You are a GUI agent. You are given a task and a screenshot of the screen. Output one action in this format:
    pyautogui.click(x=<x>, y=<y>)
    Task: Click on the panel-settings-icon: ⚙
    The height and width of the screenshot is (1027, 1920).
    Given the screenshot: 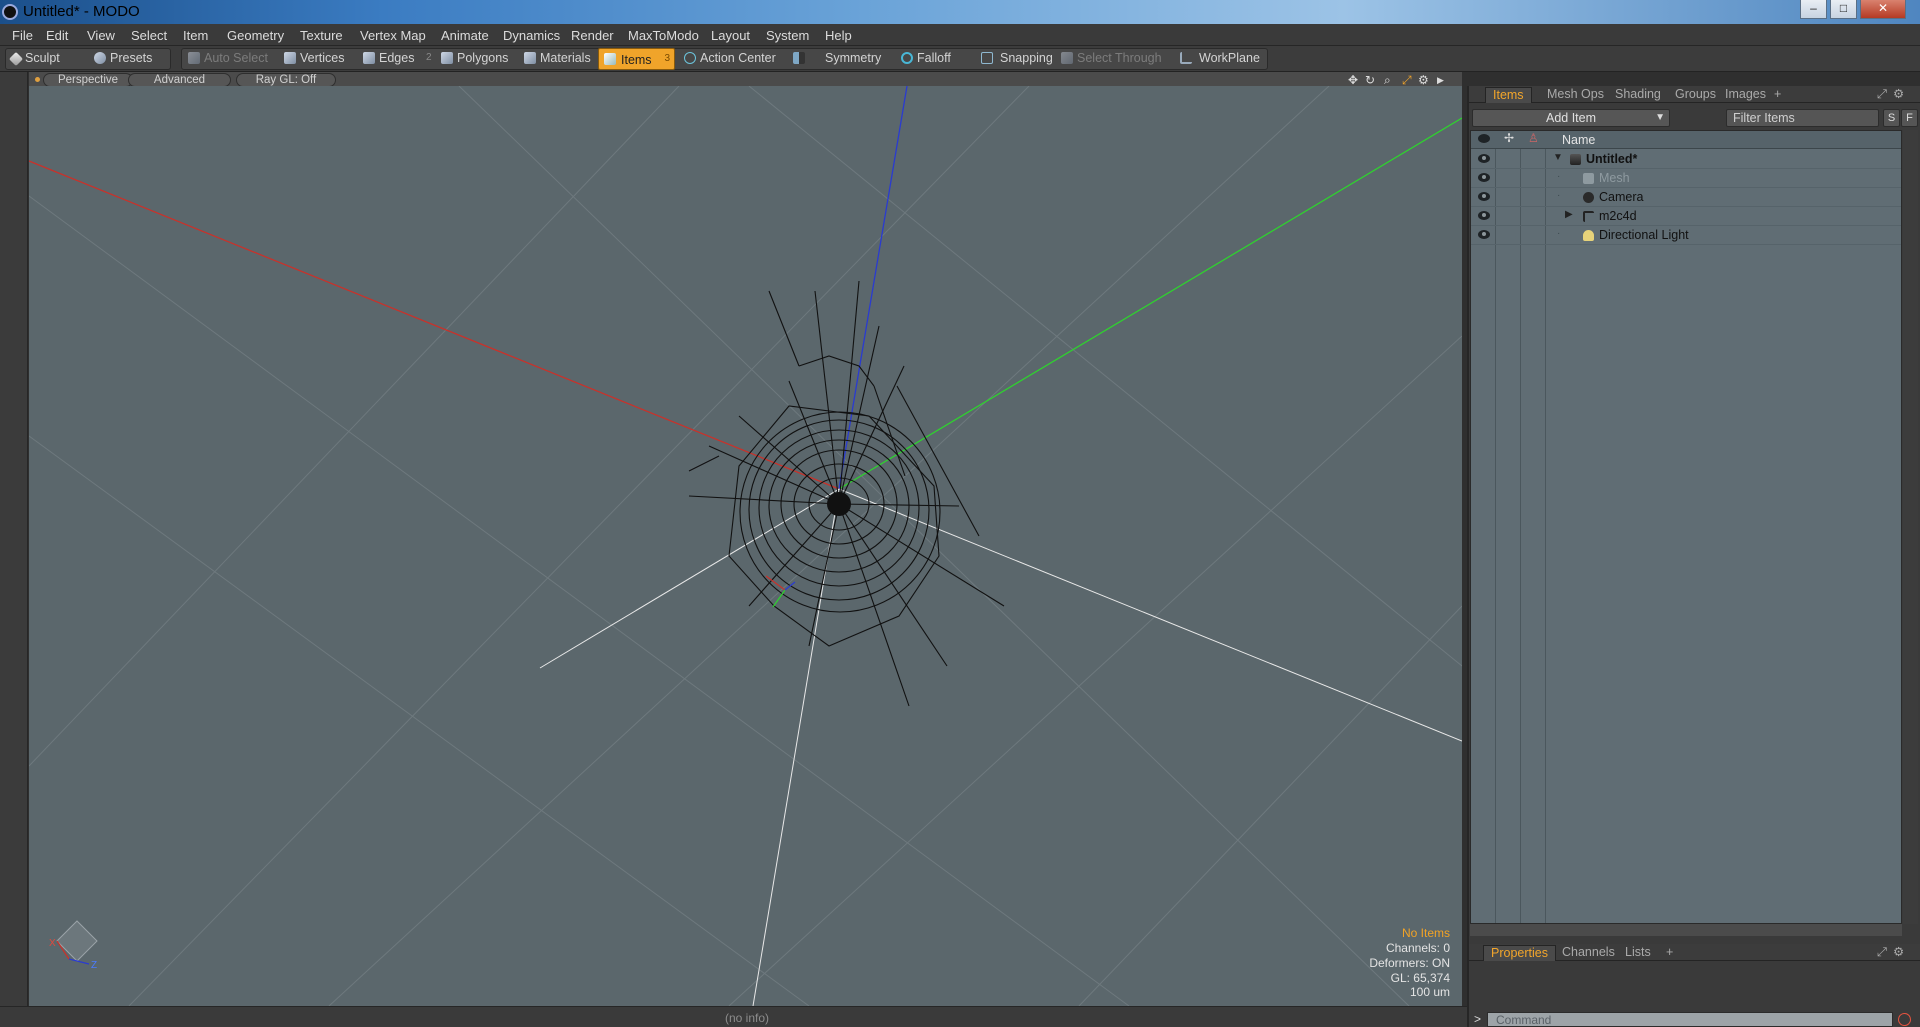 What is the action you would take?
    pyautogui.click(x=1898, y=95)
    